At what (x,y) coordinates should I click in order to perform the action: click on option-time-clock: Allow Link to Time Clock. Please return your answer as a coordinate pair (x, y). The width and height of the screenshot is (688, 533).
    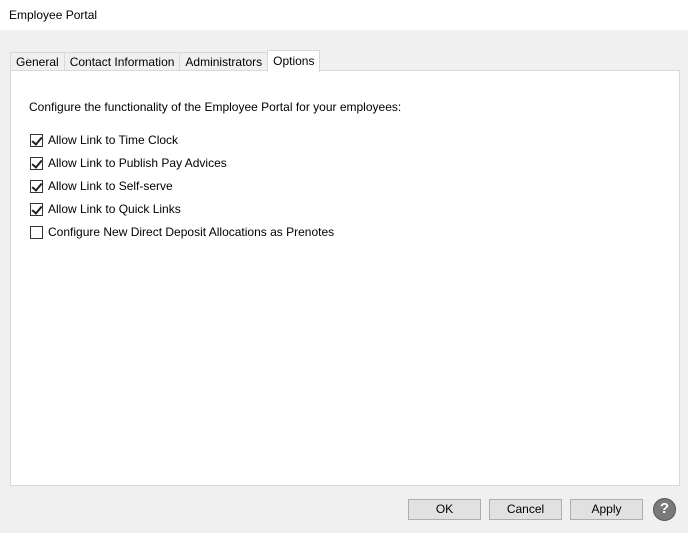
    Looking at the image, I should click on (104, 140).